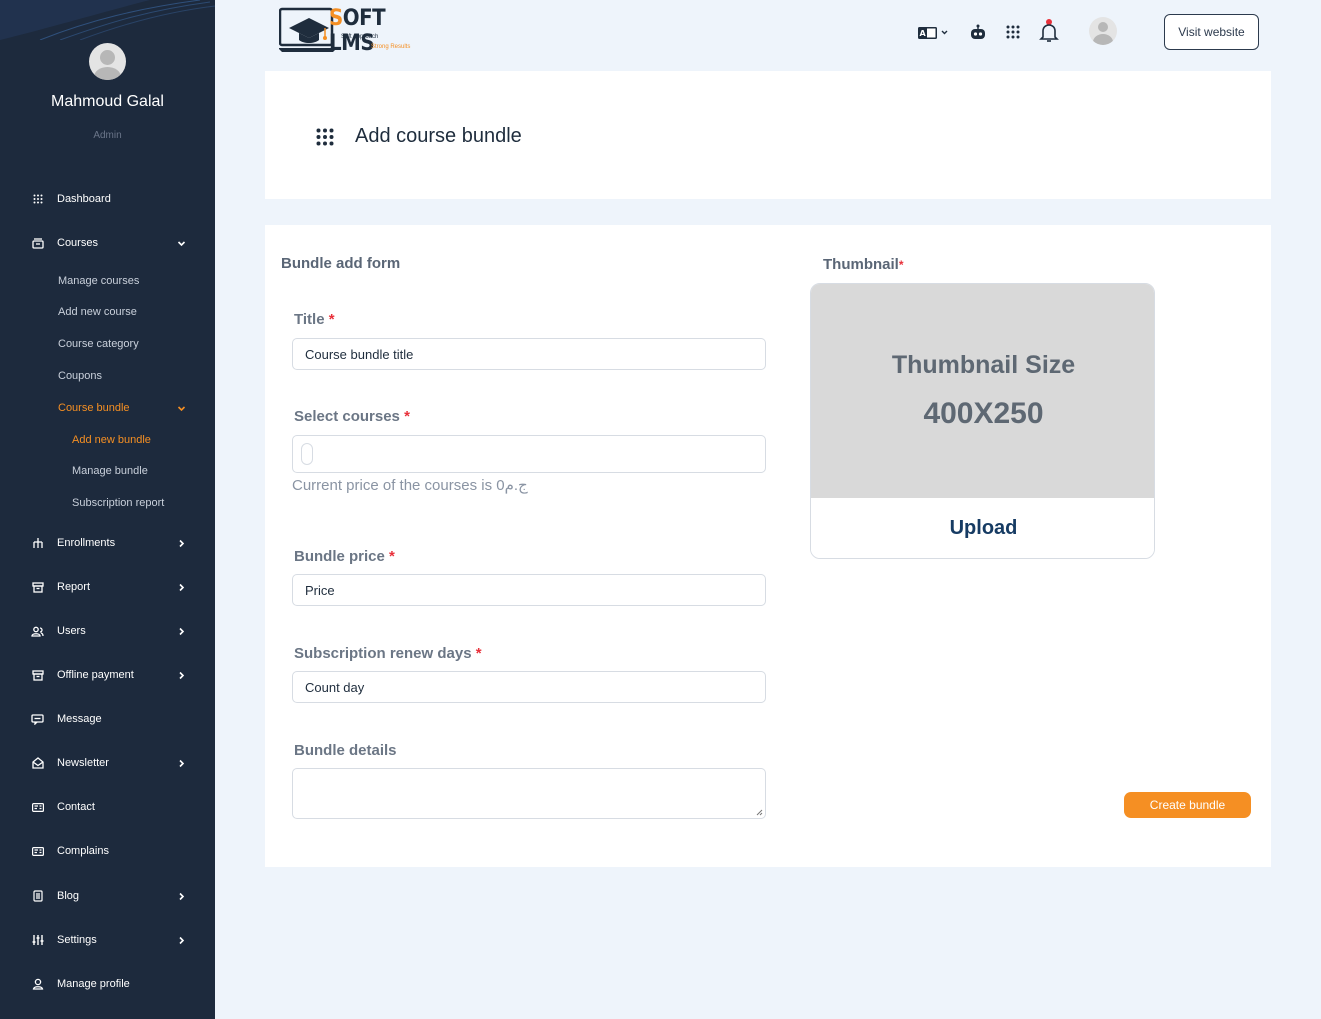  What do you see at coordinates (107, 896) in the screenshot?
I see `sidebar-item-blog: Blog` at bounding box center [107, 896].